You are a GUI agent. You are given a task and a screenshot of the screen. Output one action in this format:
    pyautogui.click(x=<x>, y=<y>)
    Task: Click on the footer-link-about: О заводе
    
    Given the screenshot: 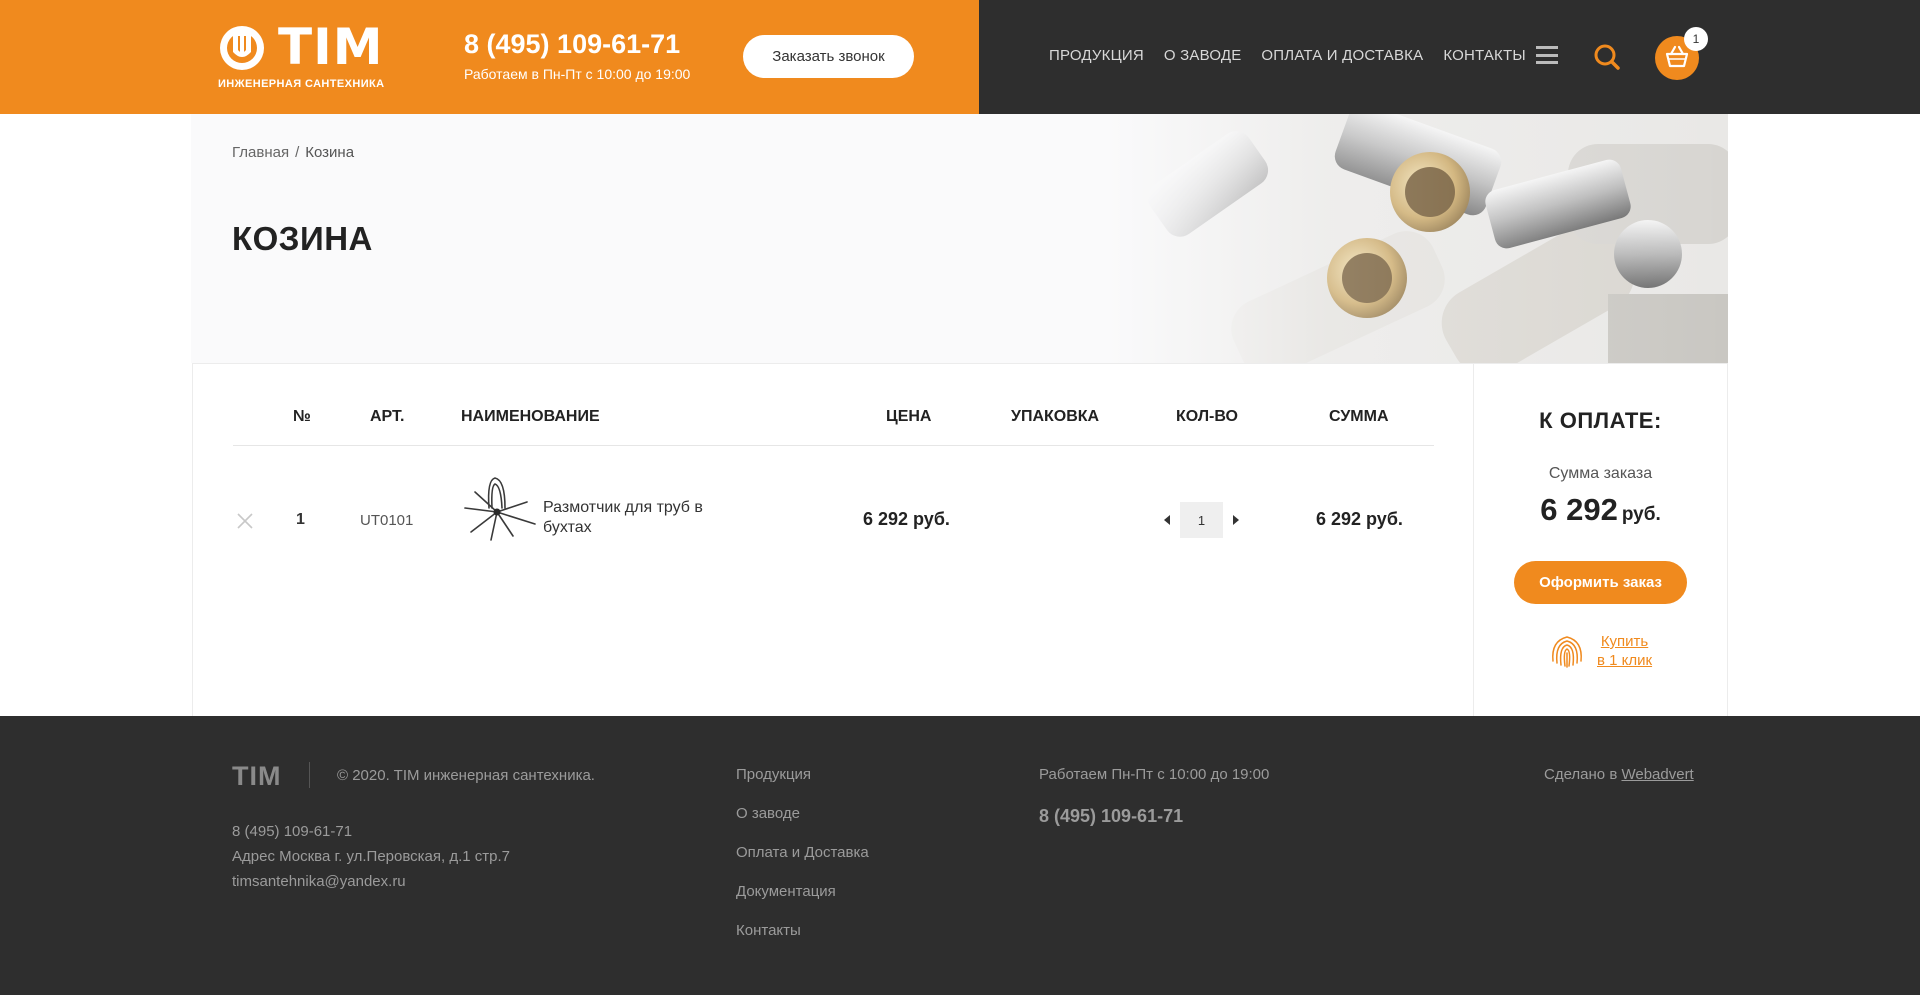 What is the action you would take?
    pyautogui.click(x=802, y=824)
    